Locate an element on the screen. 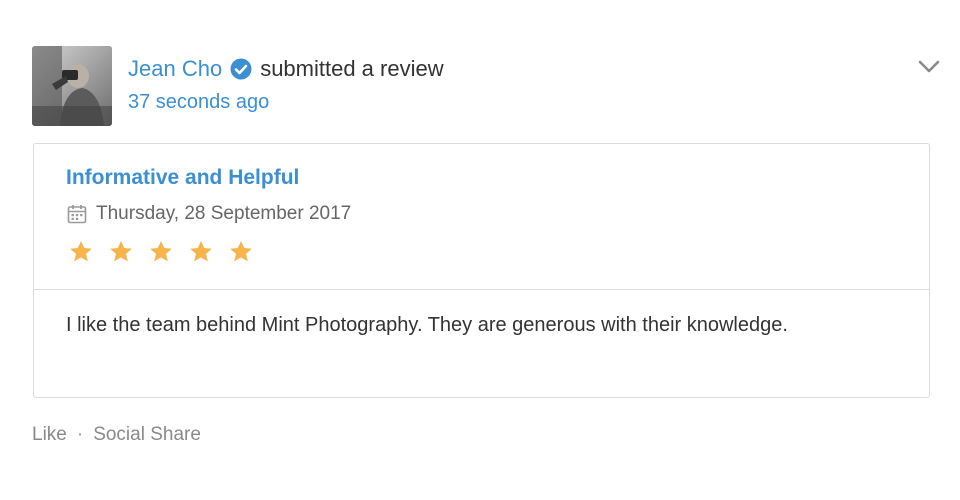 This screenshot has height=500, width=960. activity-action-text: submitted a review is located at coordinates (352, 68).